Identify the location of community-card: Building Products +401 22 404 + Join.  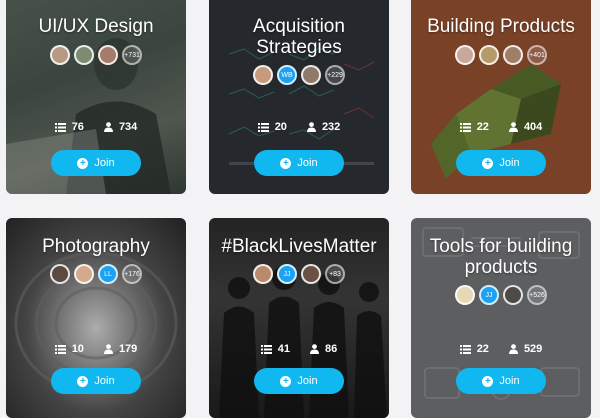
(501, 97).